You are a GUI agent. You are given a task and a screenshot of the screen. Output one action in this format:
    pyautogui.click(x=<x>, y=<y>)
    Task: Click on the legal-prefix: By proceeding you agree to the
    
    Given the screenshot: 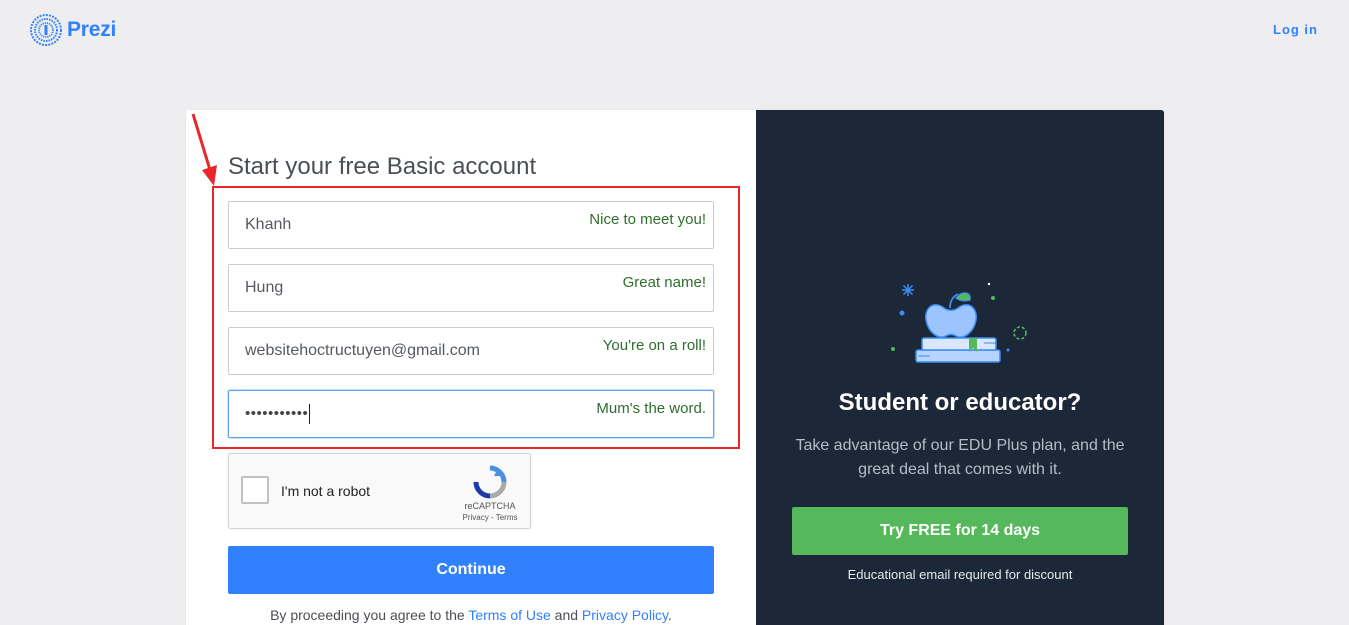 What is the action you would take?
    pyautogui.click(x=367, y=615)
    